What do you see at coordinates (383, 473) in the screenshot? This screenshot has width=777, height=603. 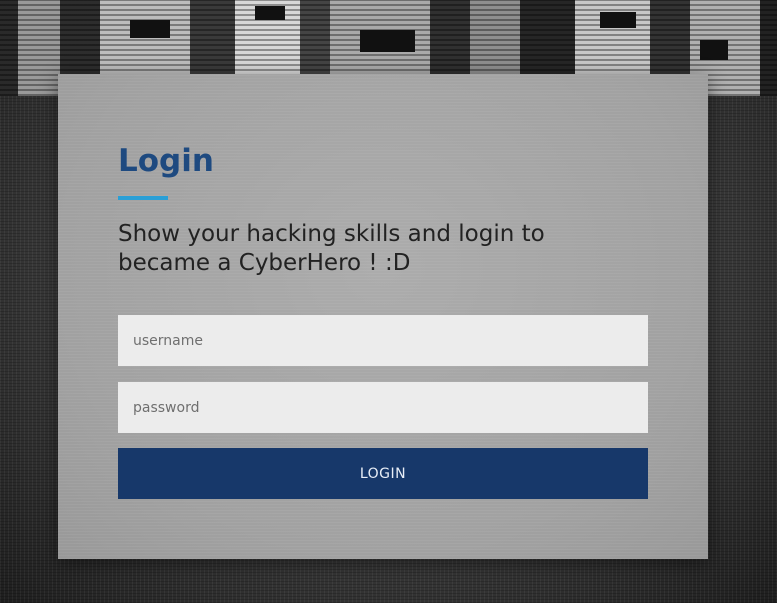 I see `login-button: LOGIN` at bounding box center [383, 473].